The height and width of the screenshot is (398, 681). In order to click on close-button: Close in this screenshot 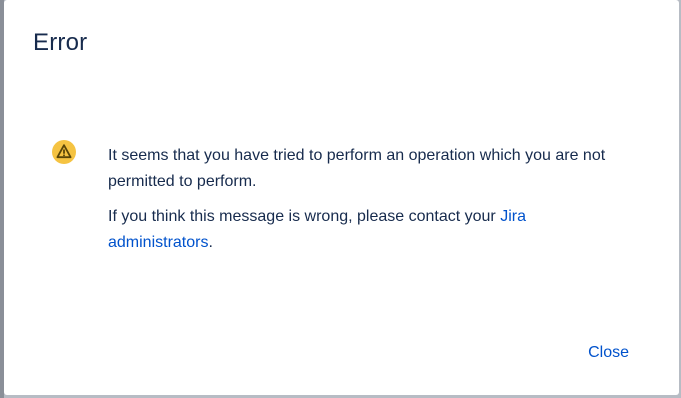, I will do `click(608, 353)`.